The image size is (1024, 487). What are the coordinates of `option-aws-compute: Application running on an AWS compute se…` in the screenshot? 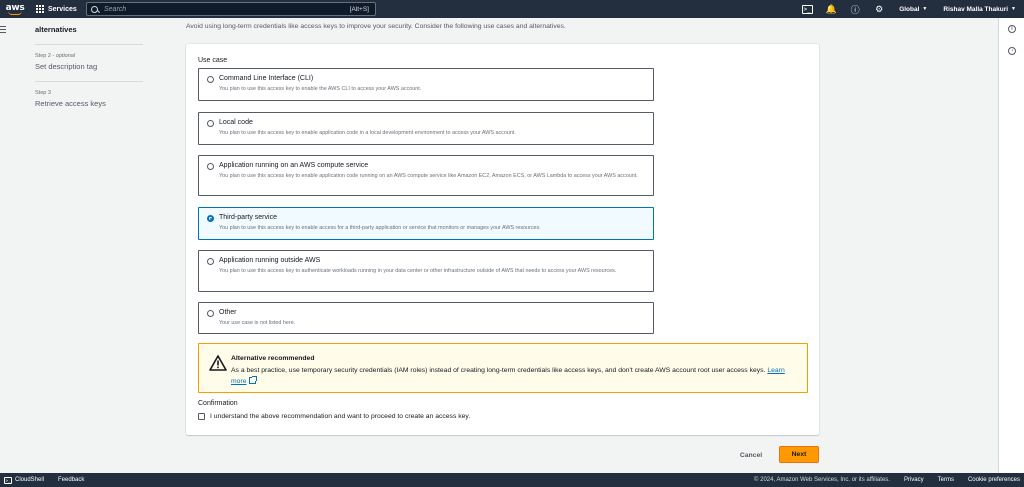 It's located at (426, 175).